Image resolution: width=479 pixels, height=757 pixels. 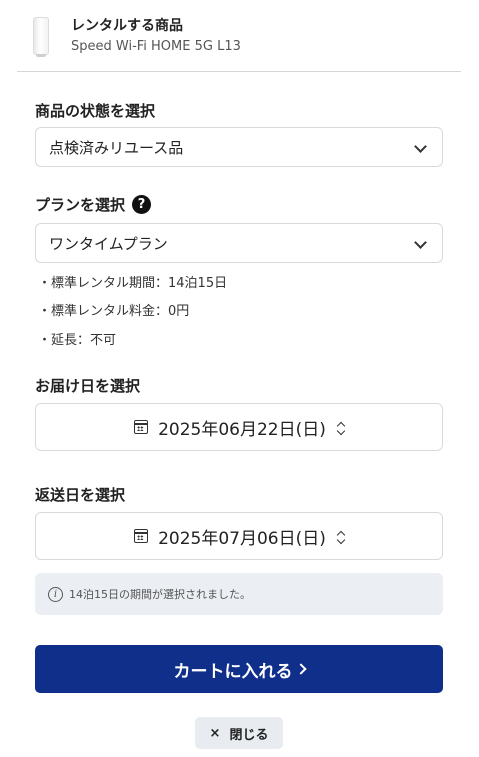 I want to click on plan-detail-period: ・標準レンタル期間：14泊15日, so click(x=133, y=283).